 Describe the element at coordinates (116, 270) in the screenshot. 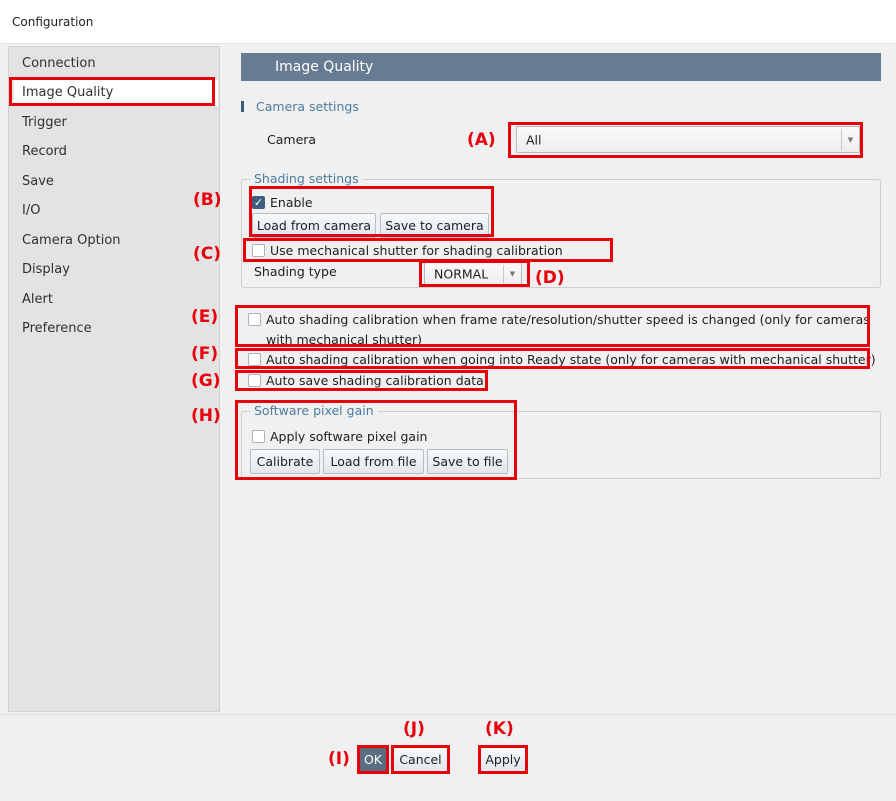

I see `sidebar-item-display: Display` at that location.